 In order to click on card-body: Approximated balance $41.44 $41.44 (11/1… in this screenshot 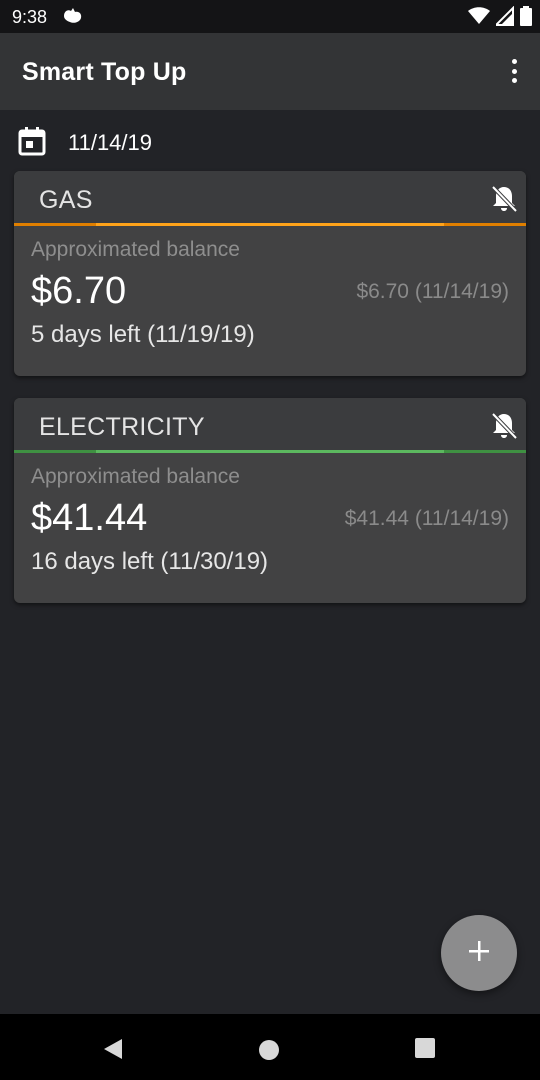, I will do `click(270, 528)`.